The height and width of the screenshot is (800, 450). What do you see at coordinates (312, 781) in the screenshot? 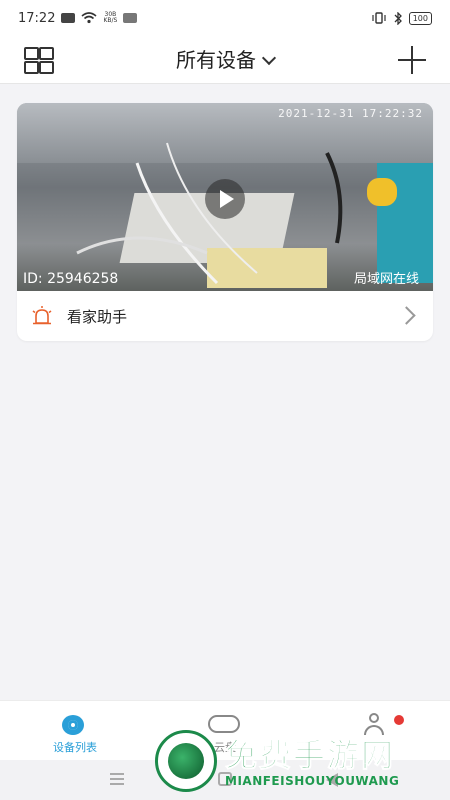
I see `watermark-subtitle: MIANFEISHOUYOUWANG` at bounding box center [312, 781].